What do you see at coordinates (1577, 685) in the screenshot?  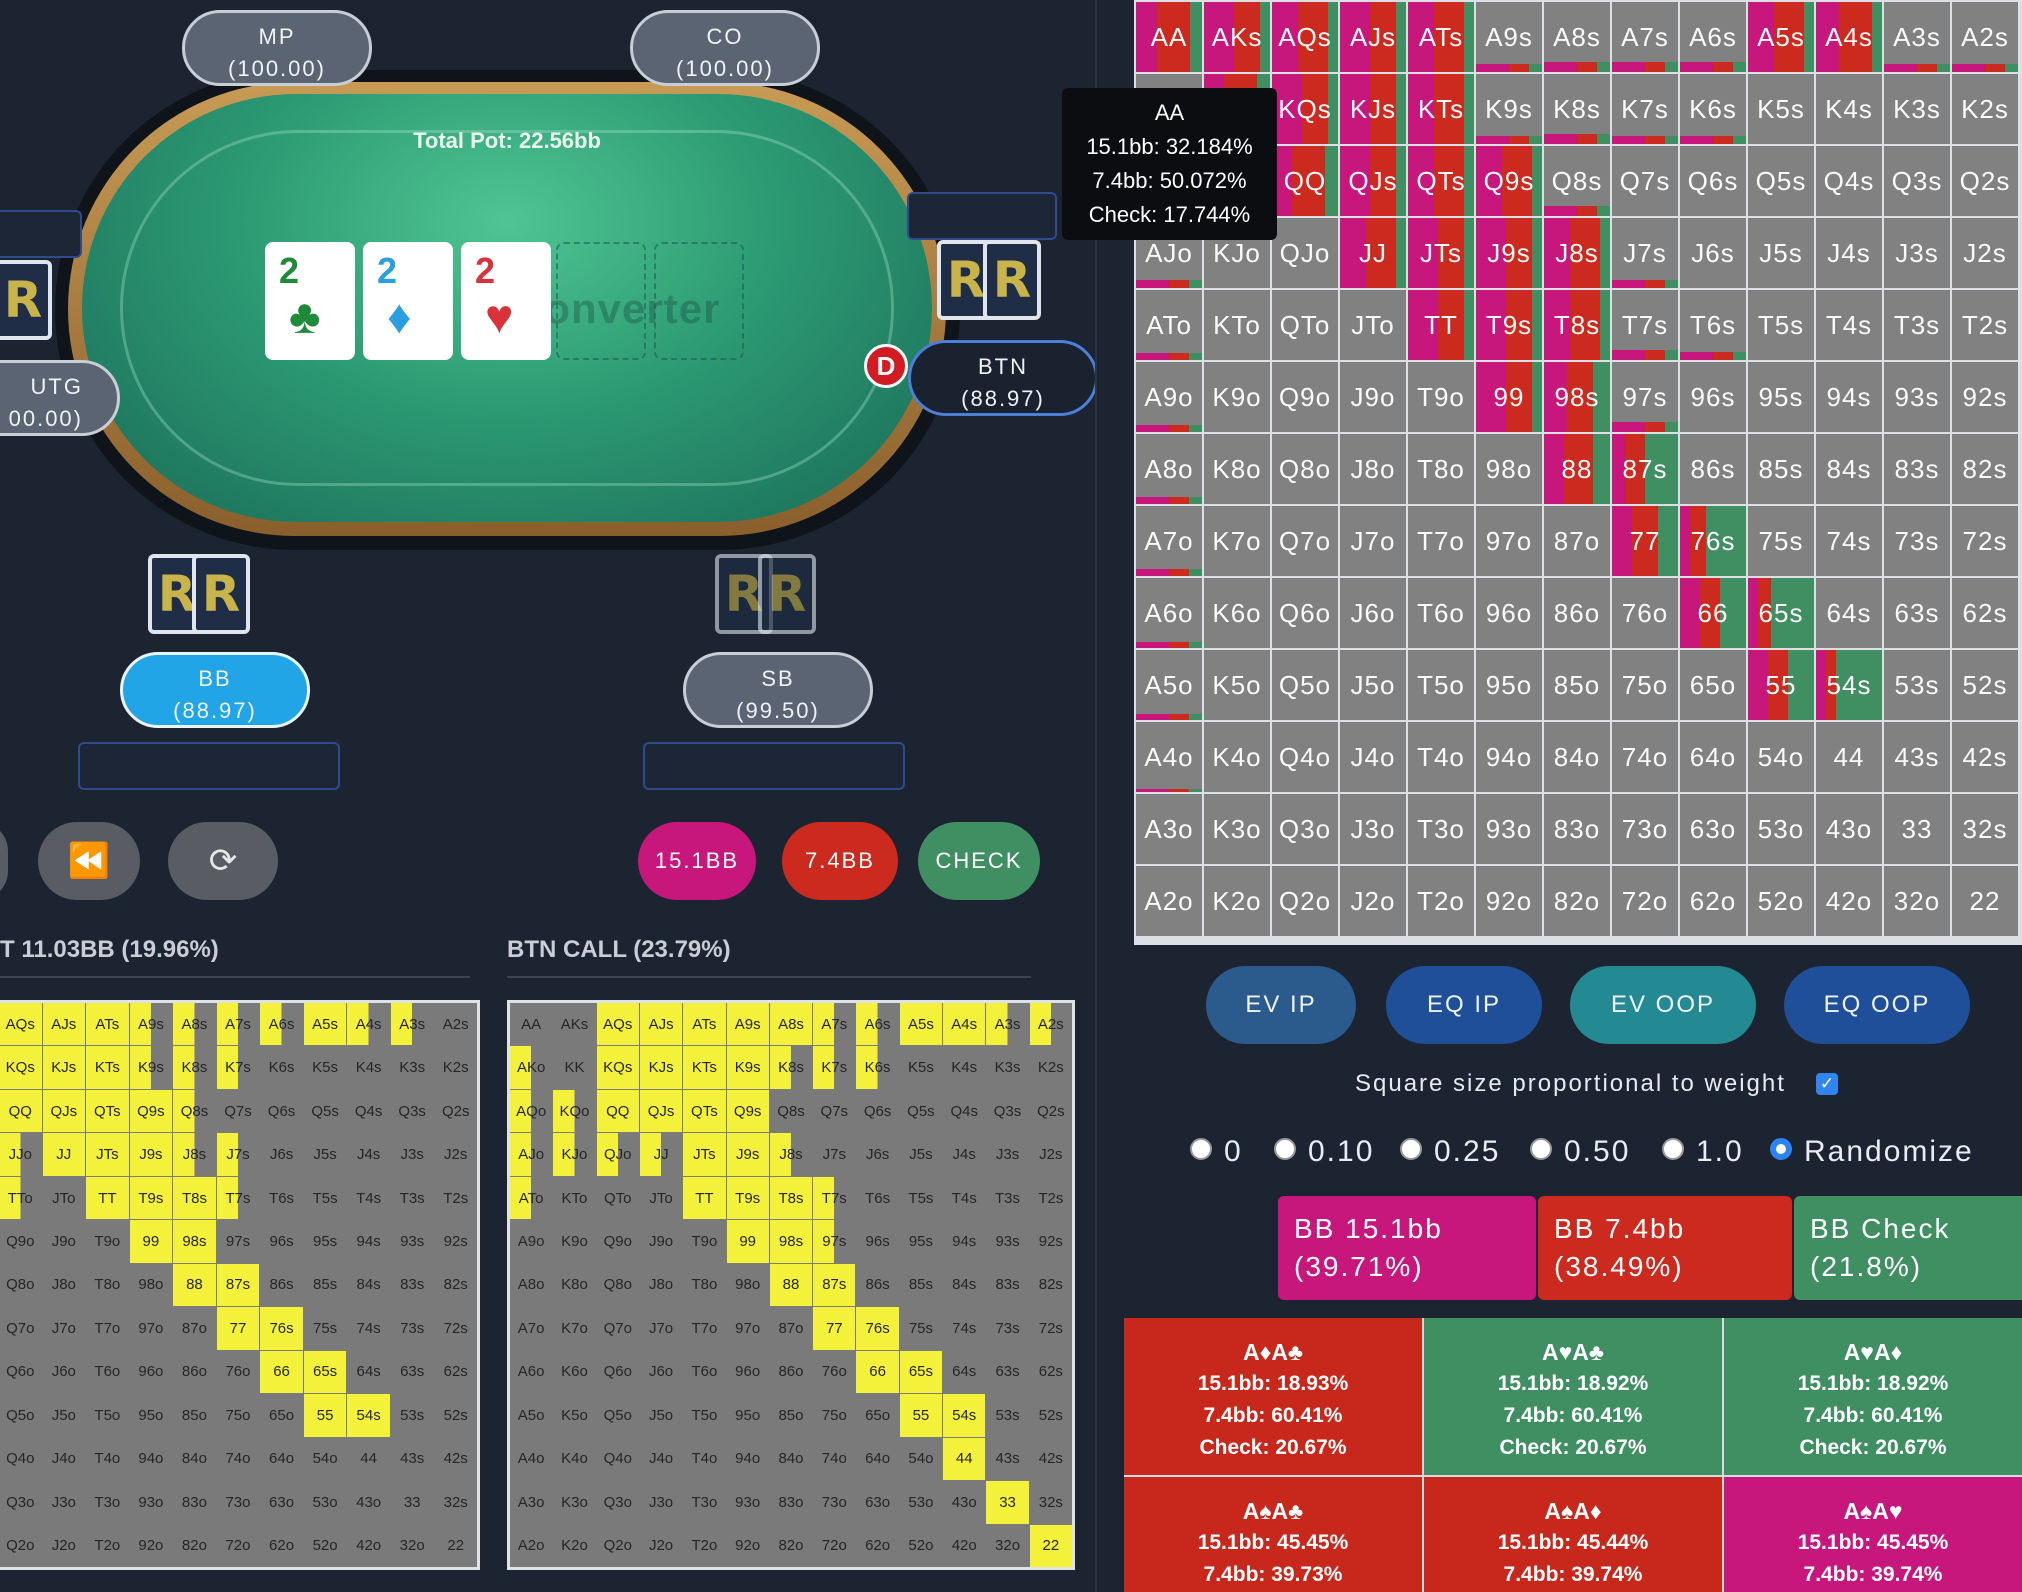 I see `hand-cell-85o: 85o` at bounding box center [1577, 685].